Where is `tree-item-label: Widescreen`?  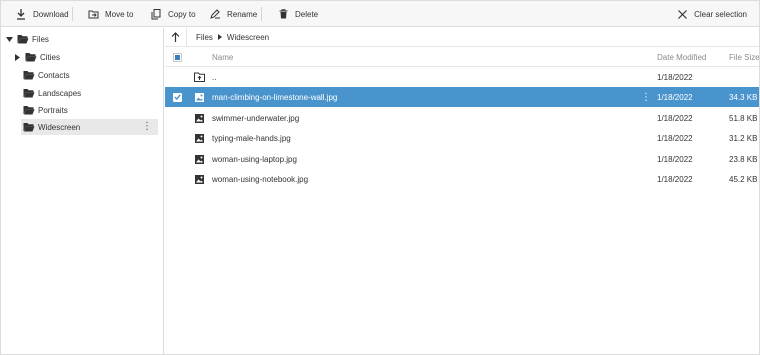
tree-item-label: Widescreen is located at coordinates (59, 127).